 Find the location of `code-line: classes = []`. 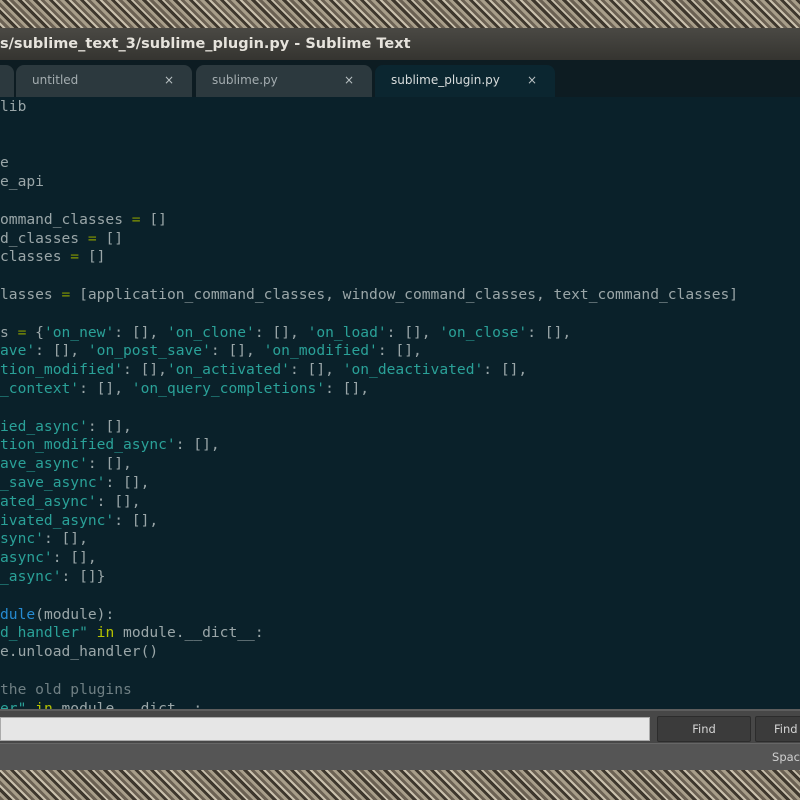

code-line: classes = [] is located at coordinates (369, 257).